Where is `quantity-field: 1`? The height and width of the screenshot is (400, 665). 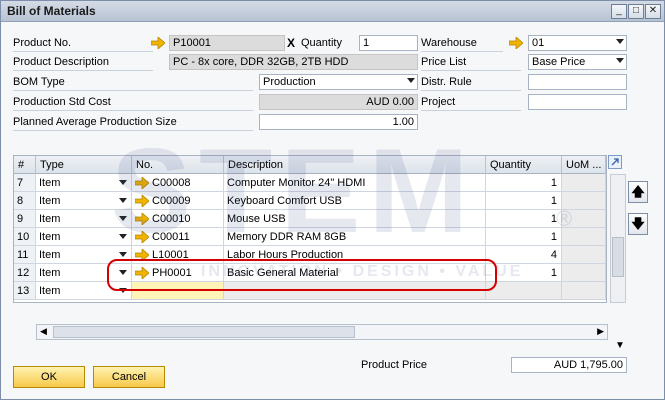 quantity-field: 1 is located at coordinates (388, 43).